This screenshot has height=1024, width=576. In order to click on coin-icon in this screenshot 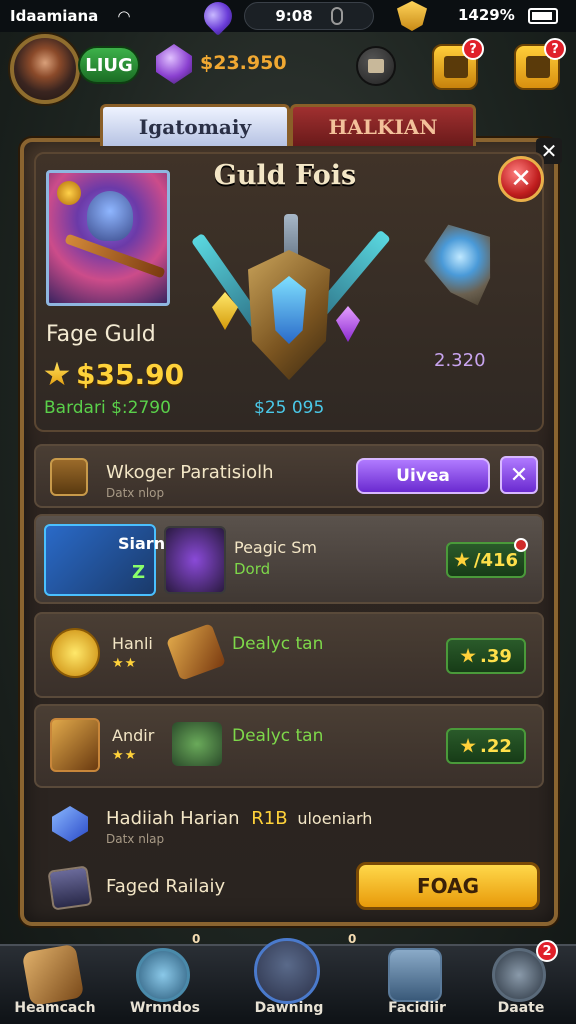, I will do `click(75, 653)`.